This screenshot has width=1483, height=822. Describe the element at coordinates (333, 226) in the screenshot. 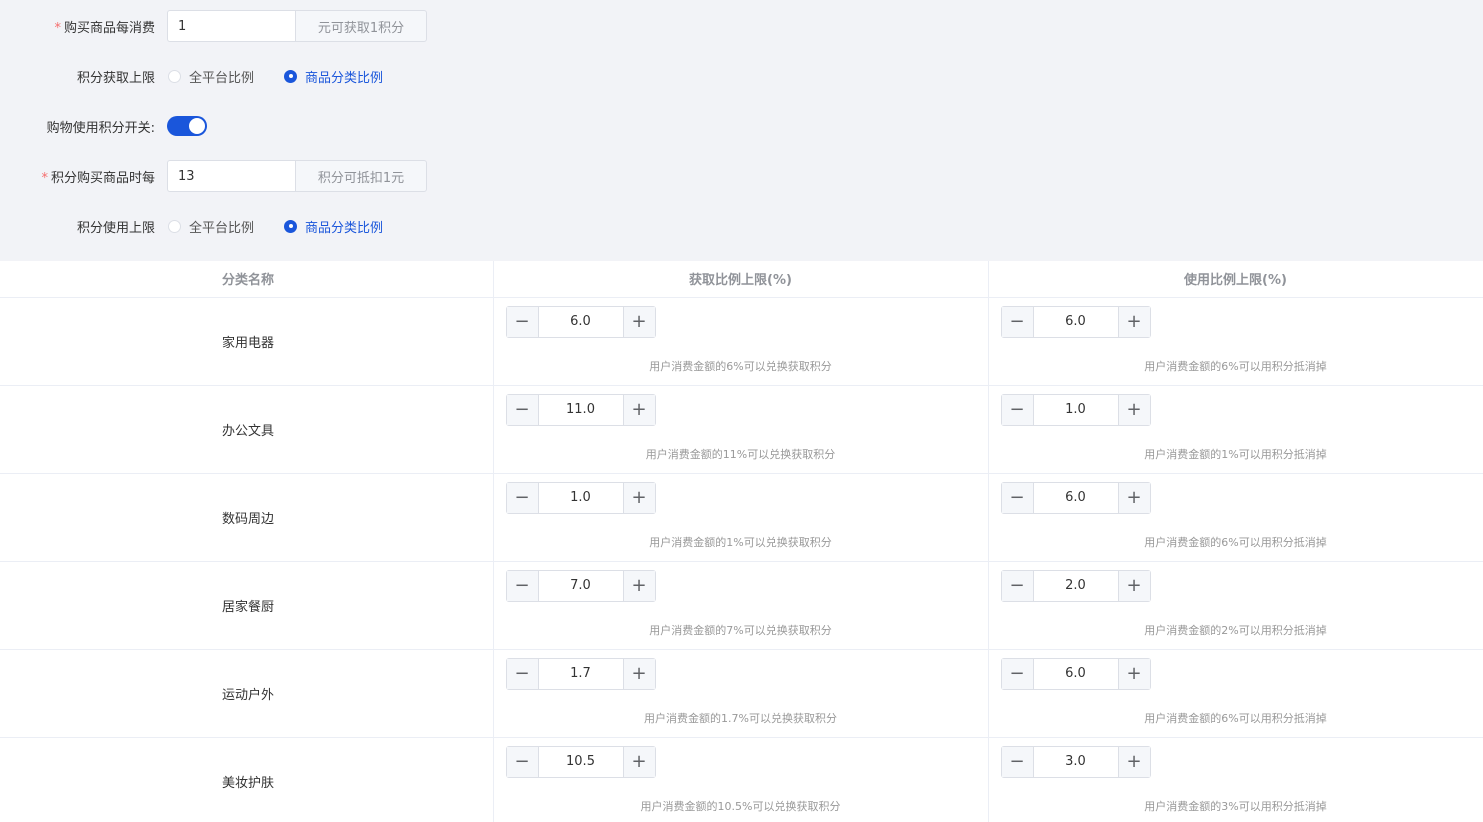

I see `use-limit-radio-category: 商品分类比例` at that location.